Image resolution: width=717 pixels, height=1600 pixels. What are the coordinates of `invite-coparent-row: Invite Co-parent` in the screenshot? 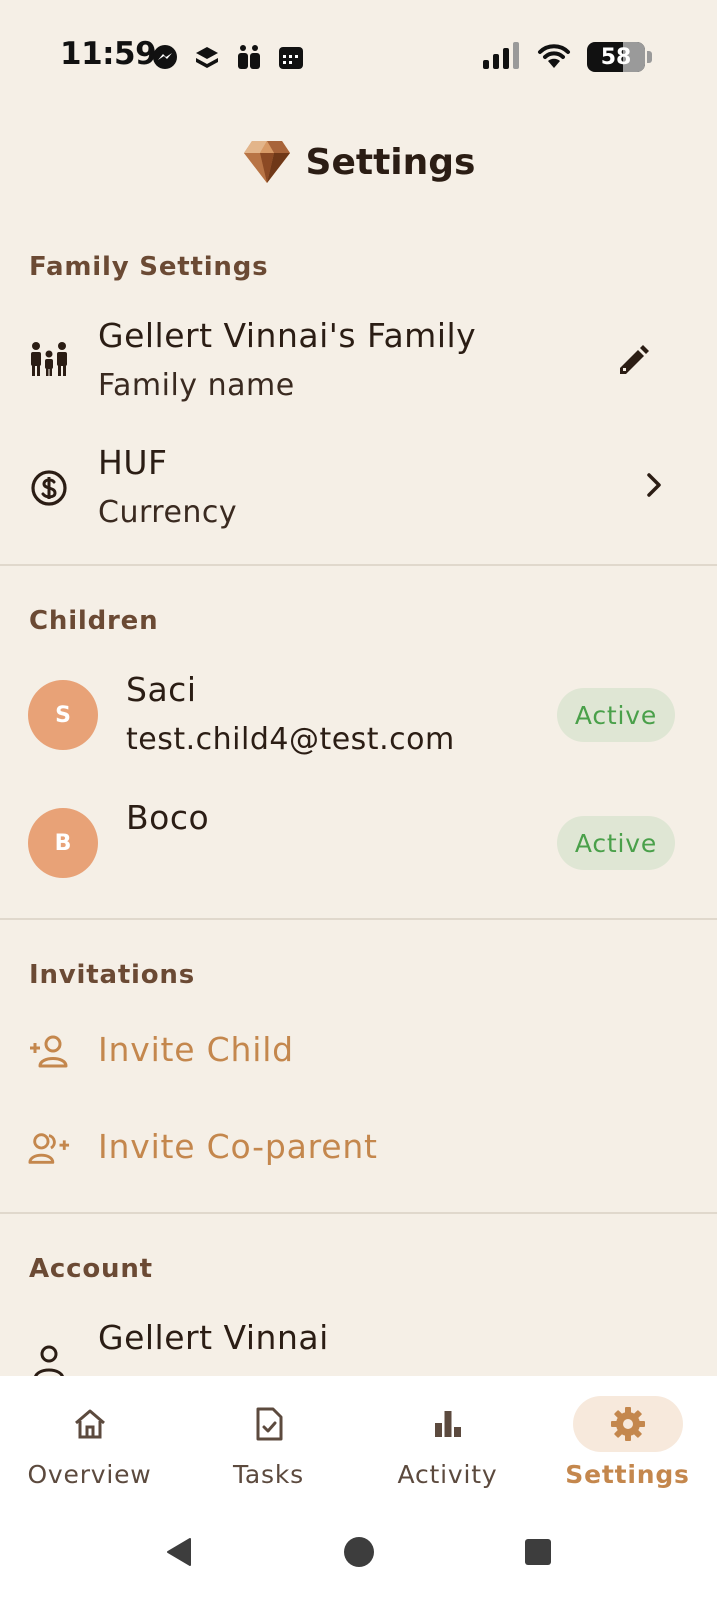 It's located at (358, 1152).